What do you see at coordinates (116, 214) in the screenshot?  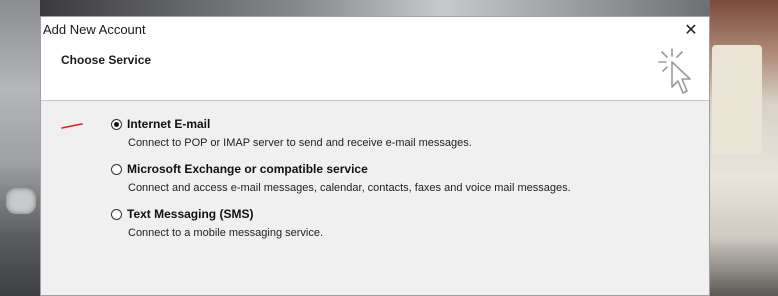 I see `radio-sms` at bounding box center [116, 214].